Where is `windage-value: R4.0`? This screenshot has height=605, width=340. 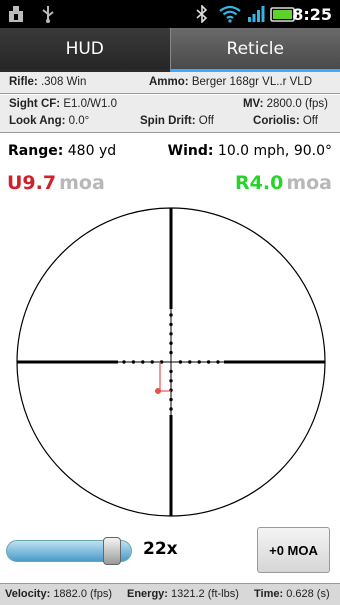 windage-value: R4.0 is located at coordinates (259, 183).